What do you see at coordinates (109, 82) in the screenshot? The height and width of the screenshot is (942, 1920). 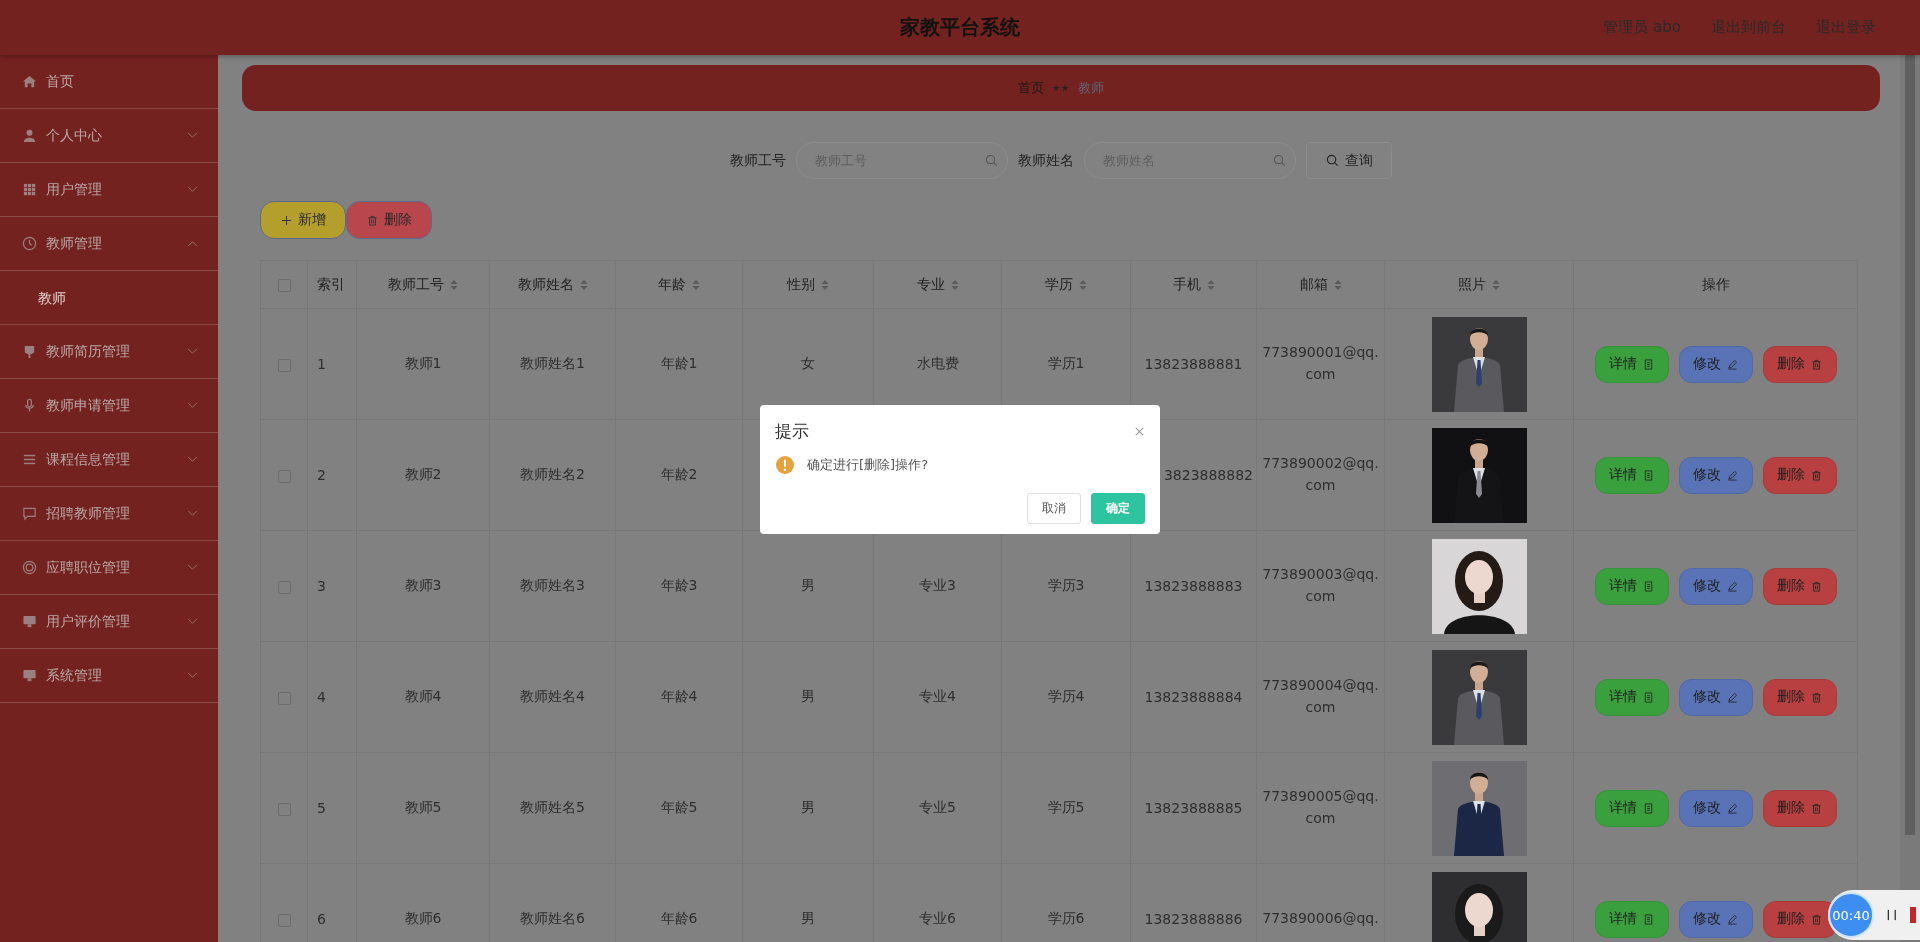 I see `sidebar-item: 首页` at bounding box center [109, 82].